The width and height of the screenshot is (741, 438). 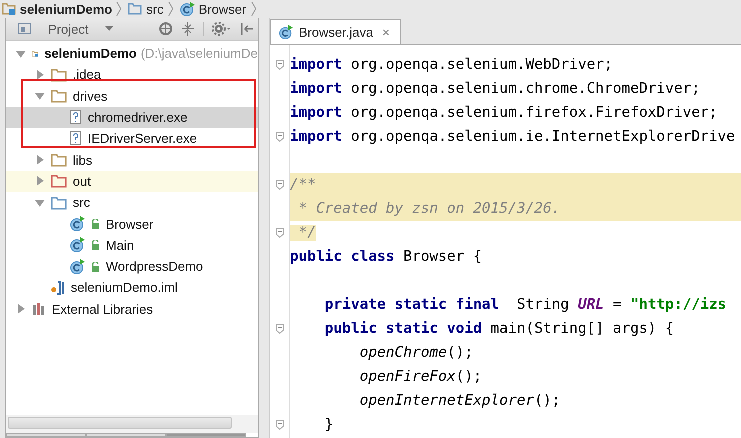 What do you see at coordinates (459, 401) in the screenshot?
I see `code-line: openInternetExplorer();` at bounding box center [459, 401].